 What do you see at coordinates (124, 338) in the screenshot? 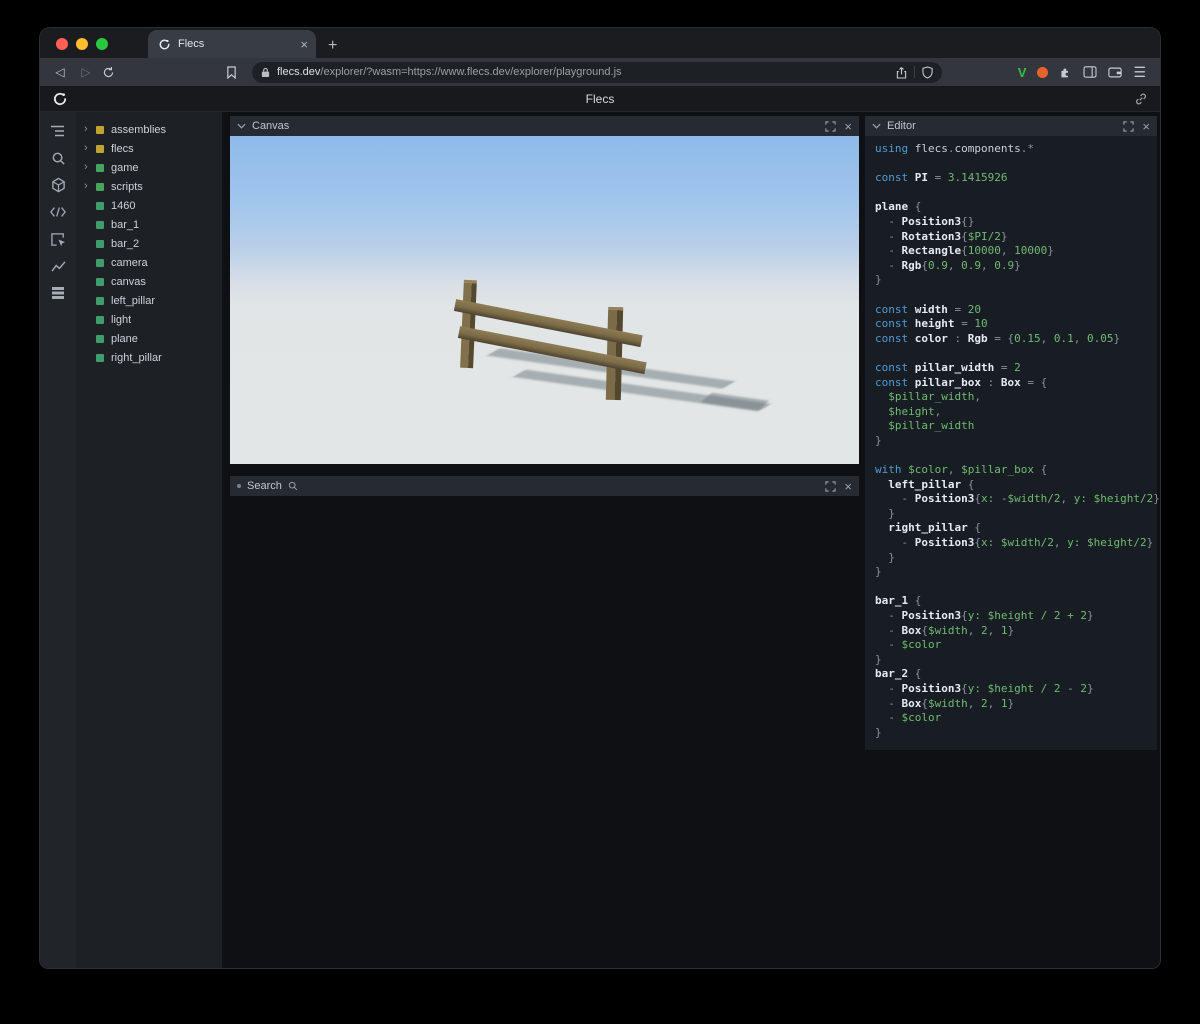
I see `tree-item-label: plane` at bounding box center [124, 338].